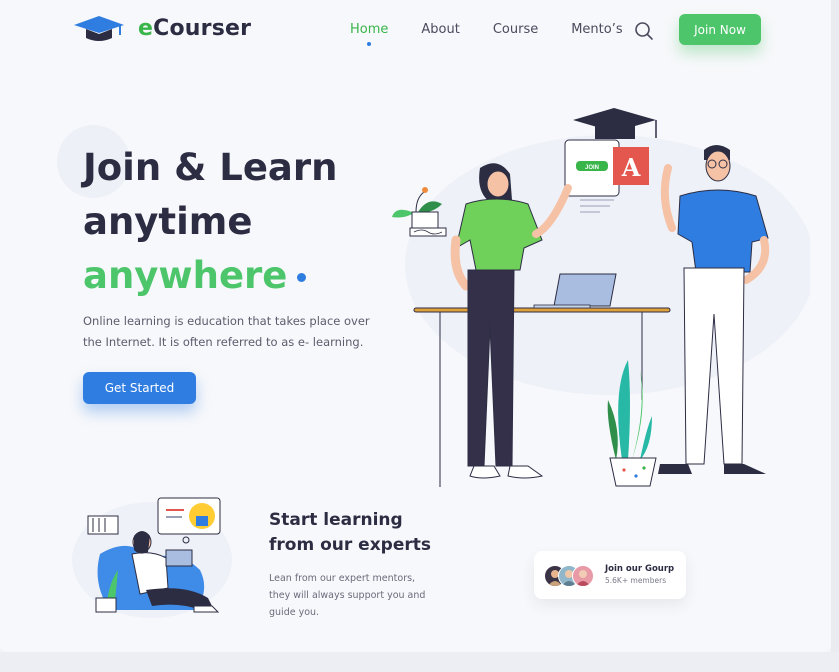  I want to click on experts-title-line2: from our experts, so click(350, 545).